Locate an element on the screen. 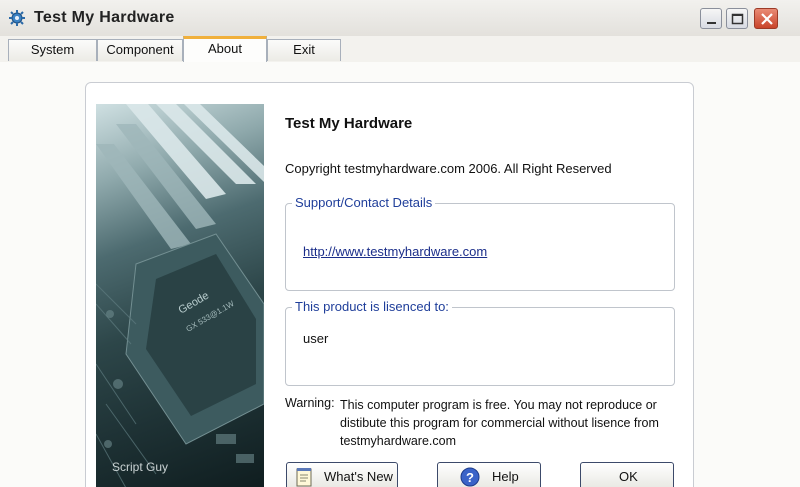 Image resolution: width=800 pixels, height=487 pixels. tab-exit: Exit is located at coordinates (304, 50).